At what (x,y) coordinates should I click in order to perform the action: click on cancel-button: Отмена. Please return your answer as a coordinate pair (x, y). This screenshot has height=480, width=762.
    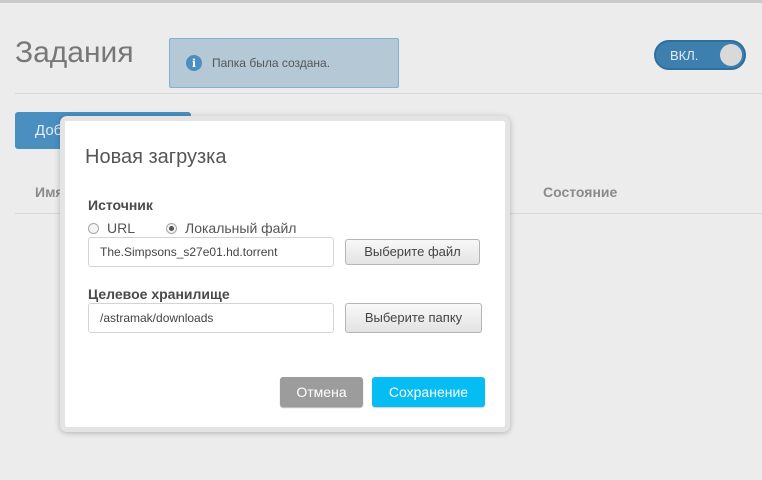
    Looking at the image, I should click on (321, 392).